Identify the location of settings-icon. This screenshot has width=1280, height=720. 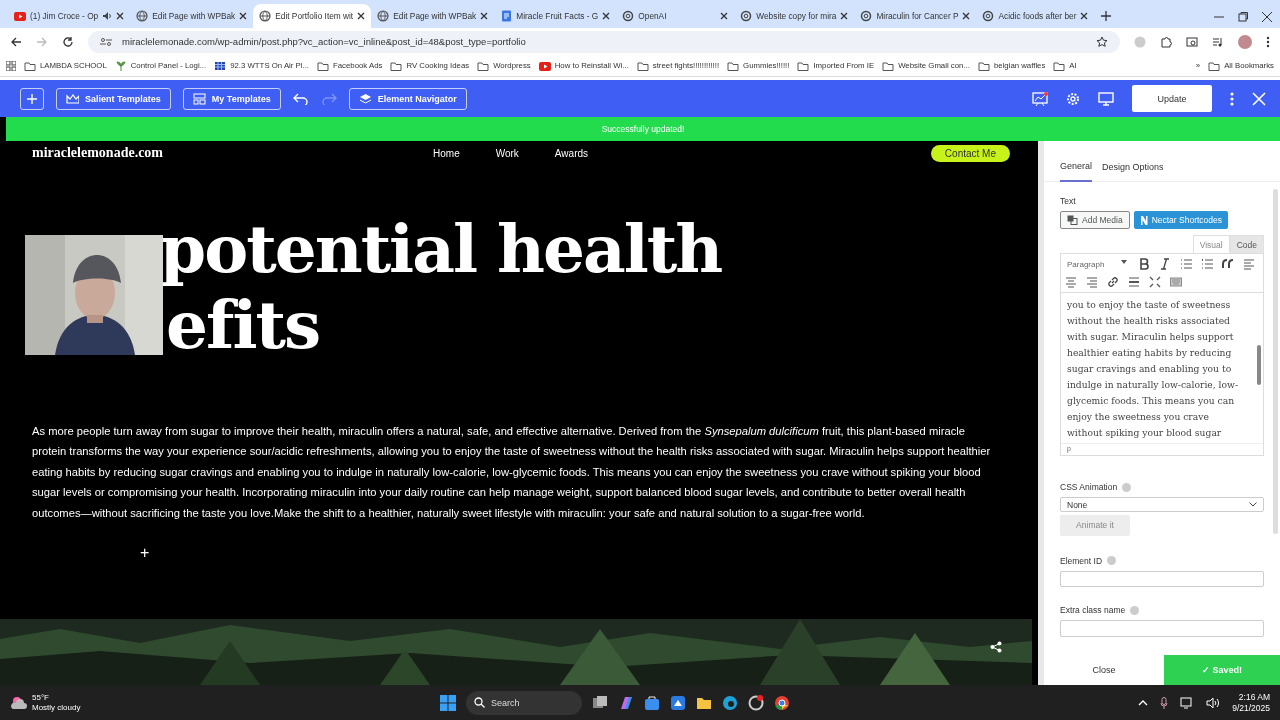
(1073, 98).